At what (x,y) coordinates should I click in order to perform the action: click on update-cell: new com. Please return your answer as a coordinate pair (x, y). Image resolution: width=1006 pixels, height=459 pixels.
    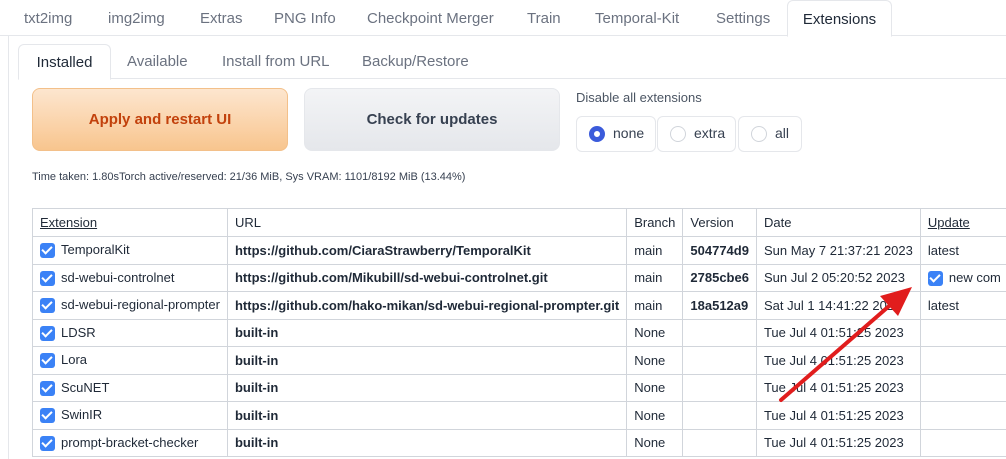
    Looking at the image, I should click on (962, 277).